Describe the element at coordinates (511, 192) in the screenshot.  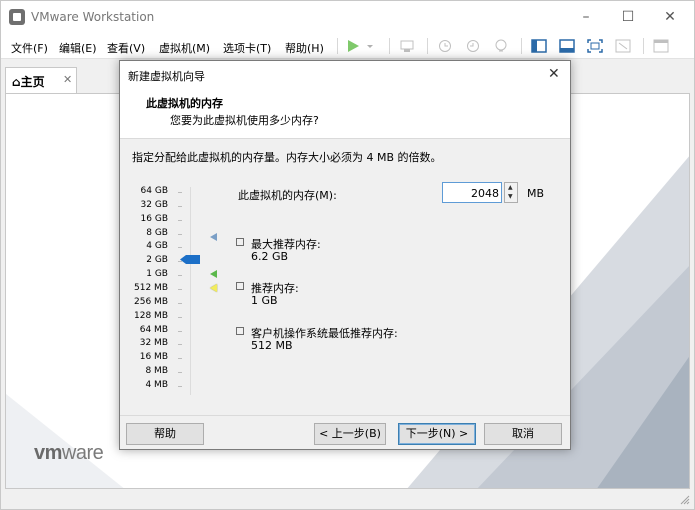
I see `memory-spinner: ▲ ▼` at that location.